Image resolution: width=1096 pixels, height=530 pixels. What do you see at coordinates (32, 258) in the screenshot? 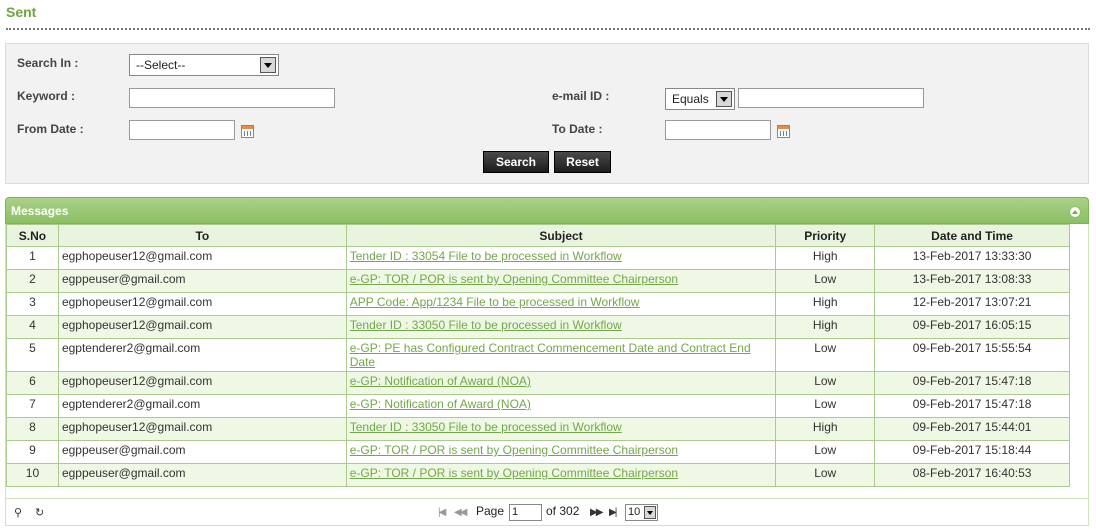
I see `cell-sno: 1` at bounding box center [32, 258].